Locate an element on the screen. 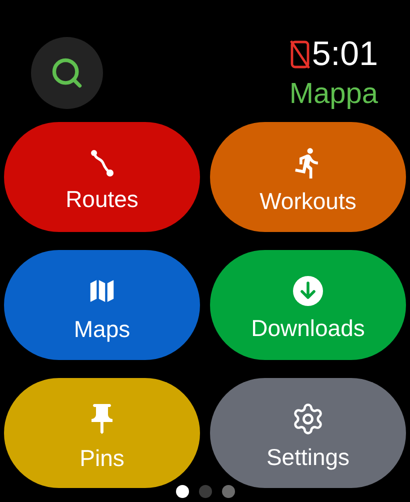 The width and height of the screenshot is (410, 502). settings-button: Settings is located at coordinates (308, 433).